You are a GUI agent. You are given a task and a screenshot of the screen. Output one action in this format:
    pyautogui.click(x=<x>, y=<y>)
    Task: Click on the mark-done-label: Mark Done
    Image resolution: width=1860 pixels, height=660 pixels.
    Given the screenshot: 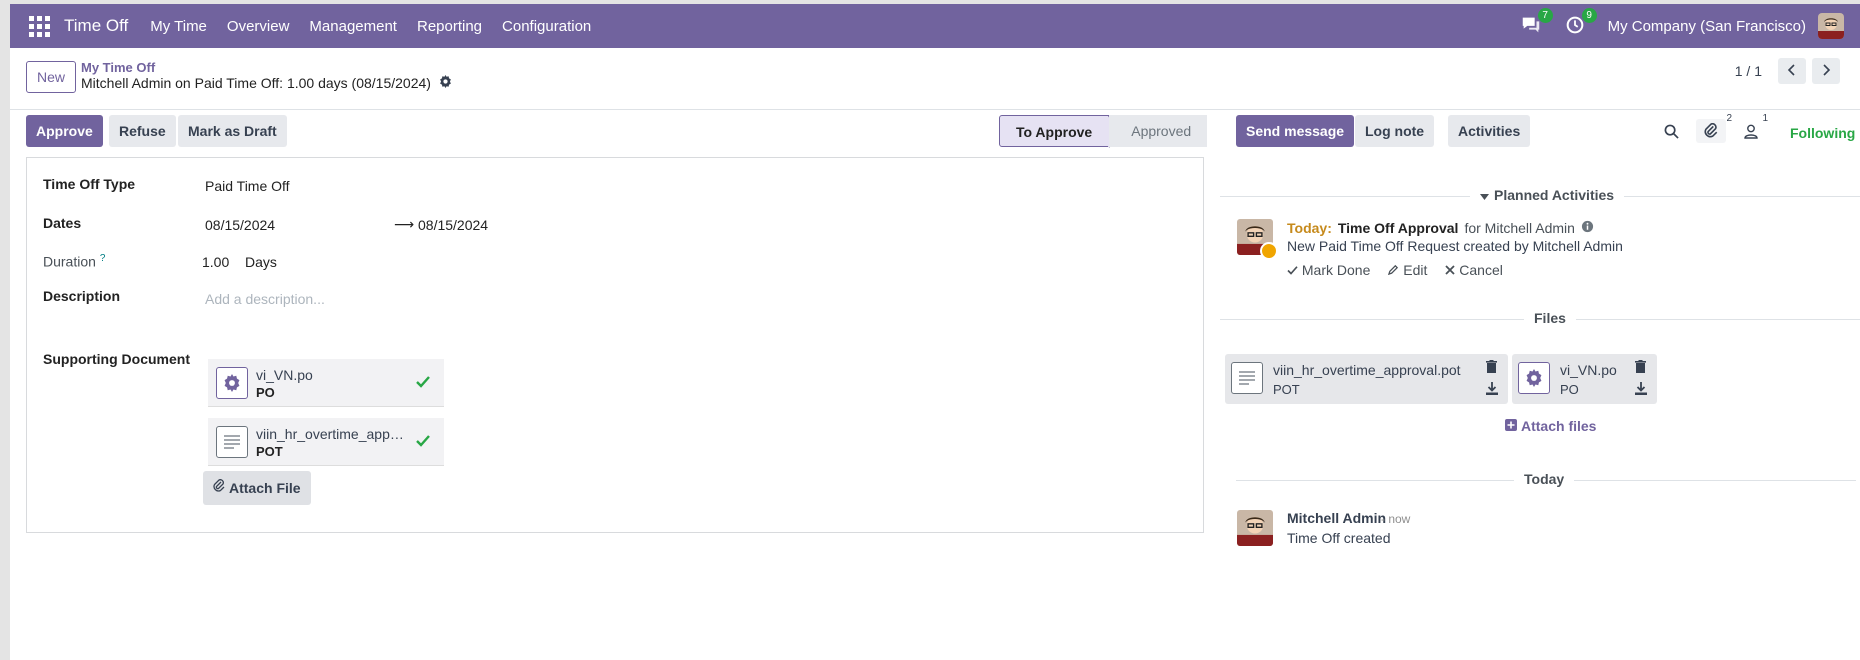 What is the action you would take?
    pyautogui.click(x=1336, y=270)
    